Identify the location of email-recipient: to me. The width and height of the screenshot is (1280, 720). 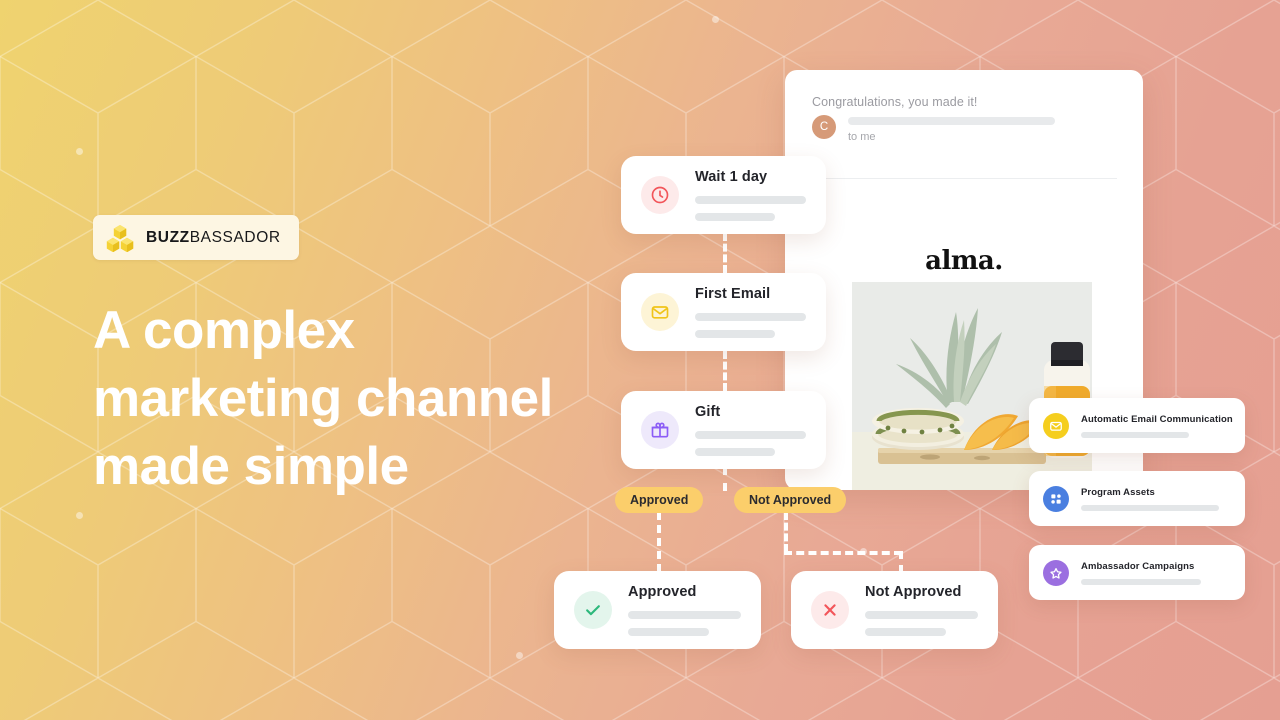
(862, 137).